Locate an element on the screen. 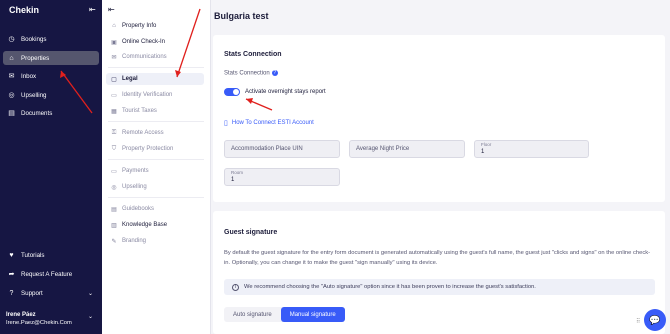  subnav-remote-access: ⚿ Remote Access is located at coordinates (155, 133).